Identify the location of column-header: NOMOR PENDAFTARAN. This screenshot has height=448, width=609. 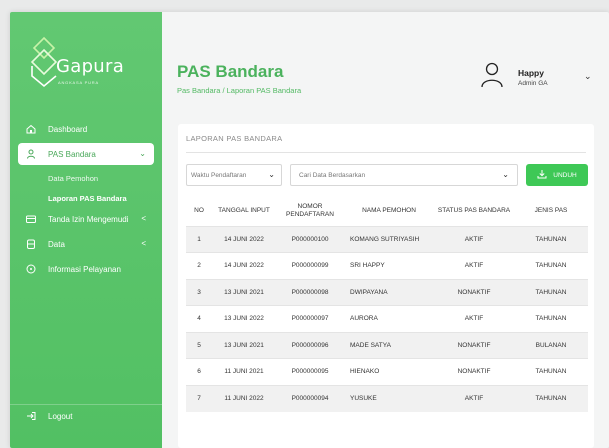
(310, 210).